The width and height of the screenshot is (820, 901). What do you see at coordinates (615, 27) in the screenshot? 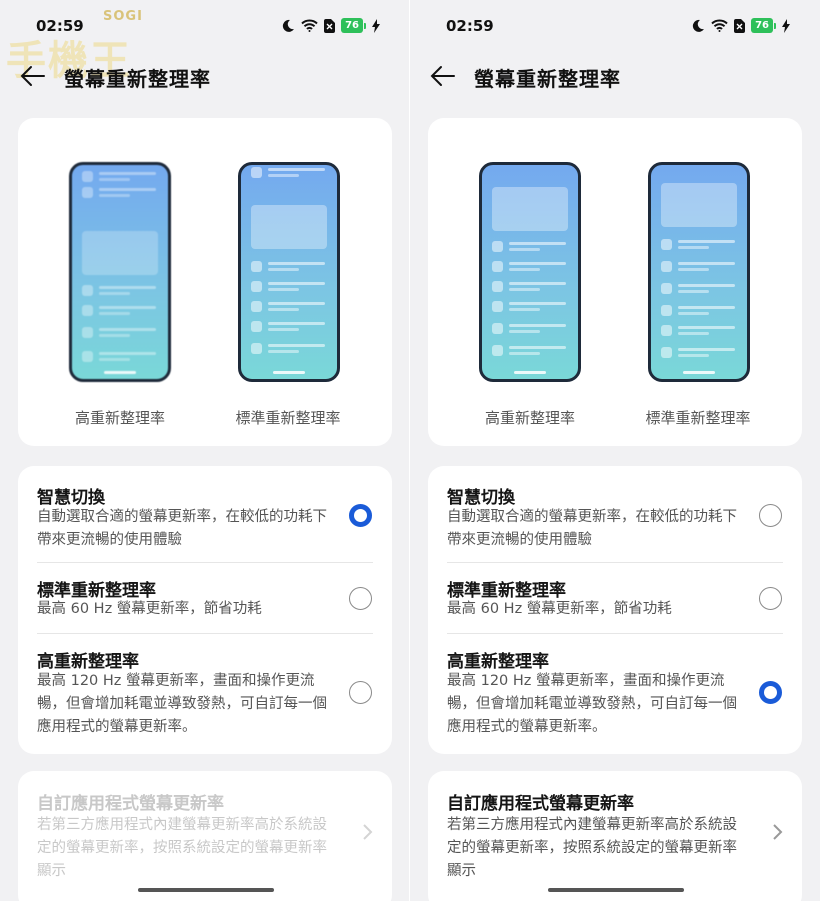
I see `status-bar: 02:59 76` at bounding box center [615, 27].